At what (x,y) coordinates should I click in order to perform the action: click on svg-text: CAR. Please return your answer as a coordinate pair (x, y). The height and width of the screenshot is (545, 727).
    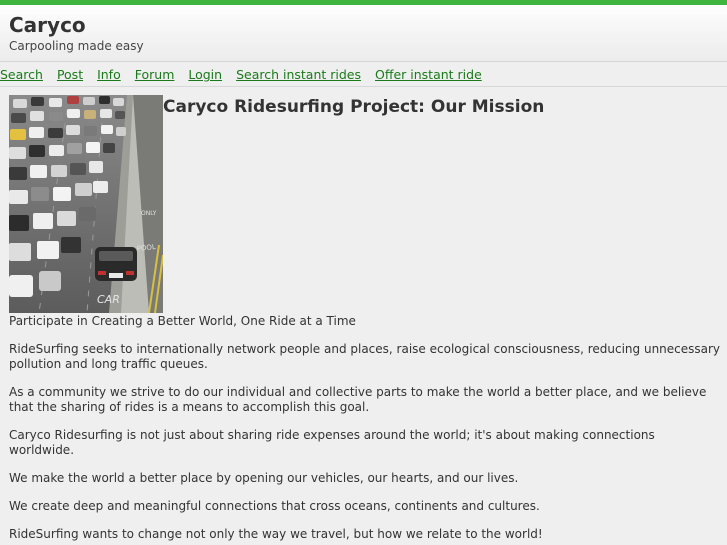
    Looking at the image, I should click on (108, 299).